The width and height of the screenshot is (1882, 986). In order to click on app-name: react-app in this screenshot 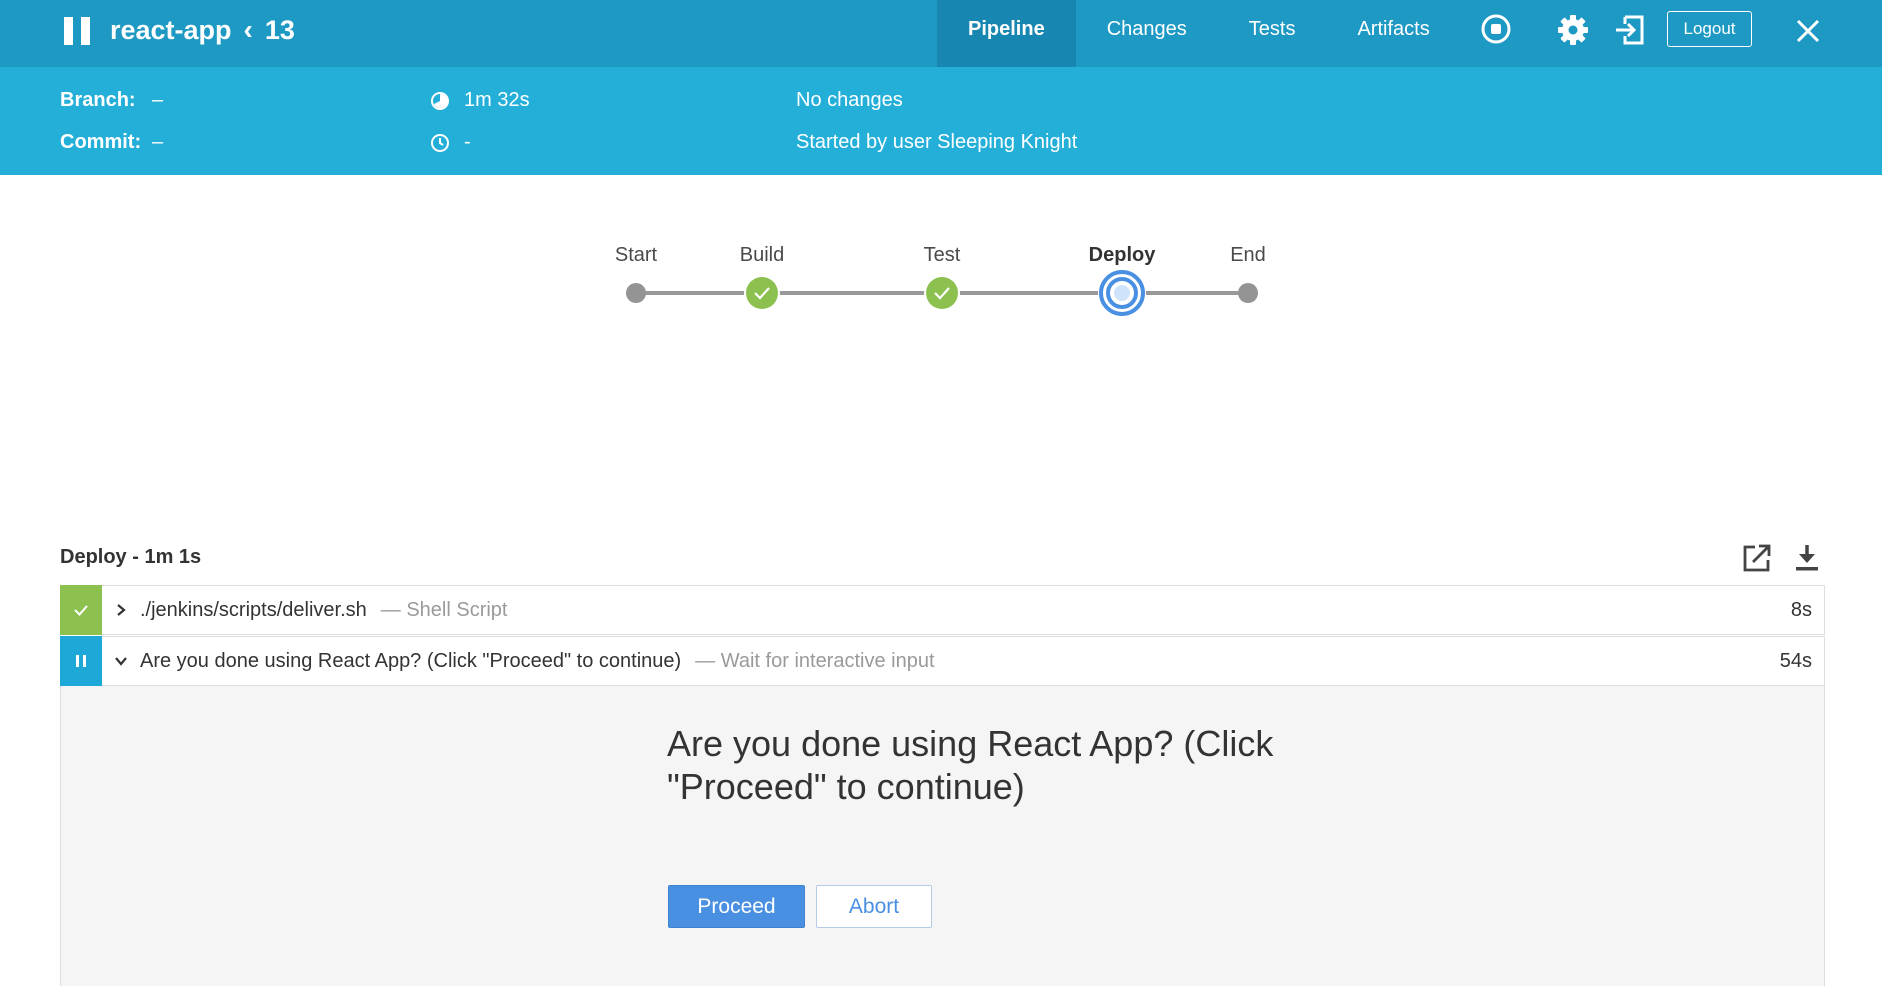, I will do `click(171, 30)`.